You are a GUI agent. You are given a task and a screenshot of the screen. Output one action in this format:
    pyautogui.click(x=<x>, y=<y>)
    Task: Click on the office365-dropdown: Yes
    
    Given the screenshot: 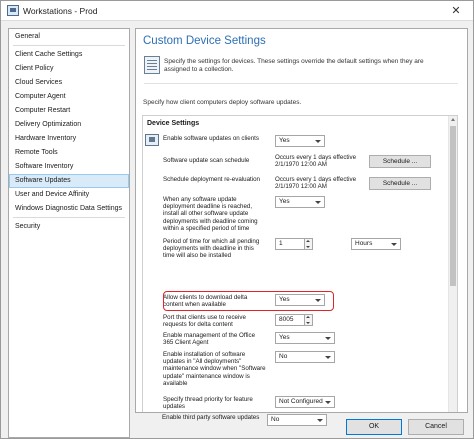 What is the action you would take?
    pyautogui.click(x=305, y=338)
    